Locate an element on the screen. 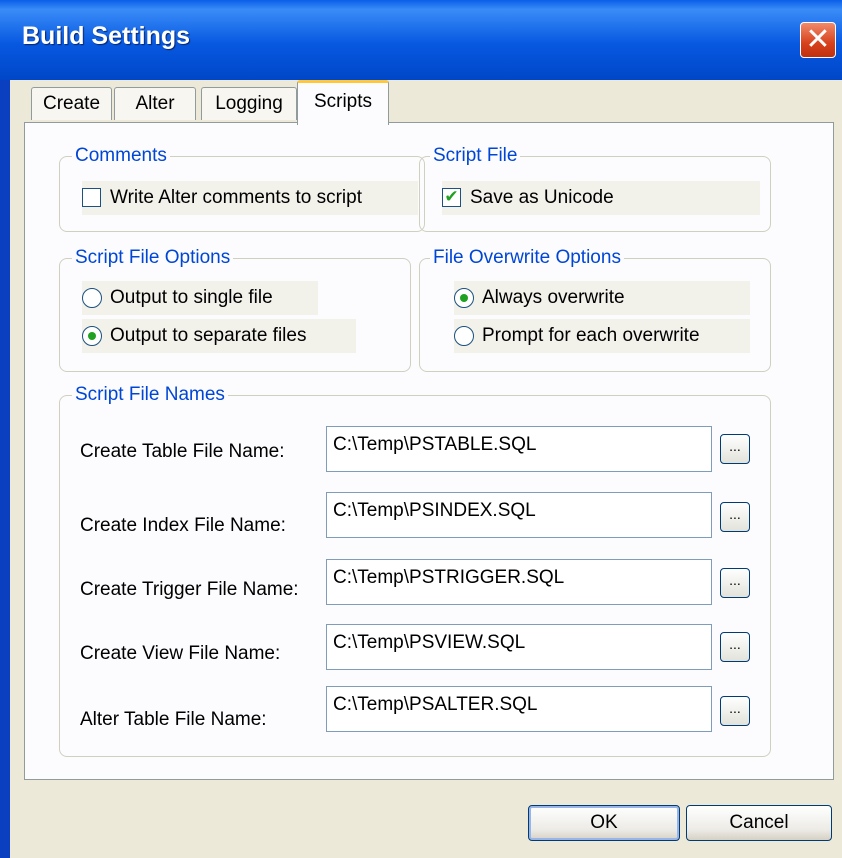 This screenshot has width=842, height=858. create-table-file-label: Create Table File Name: is located at coordinates (182, 451).